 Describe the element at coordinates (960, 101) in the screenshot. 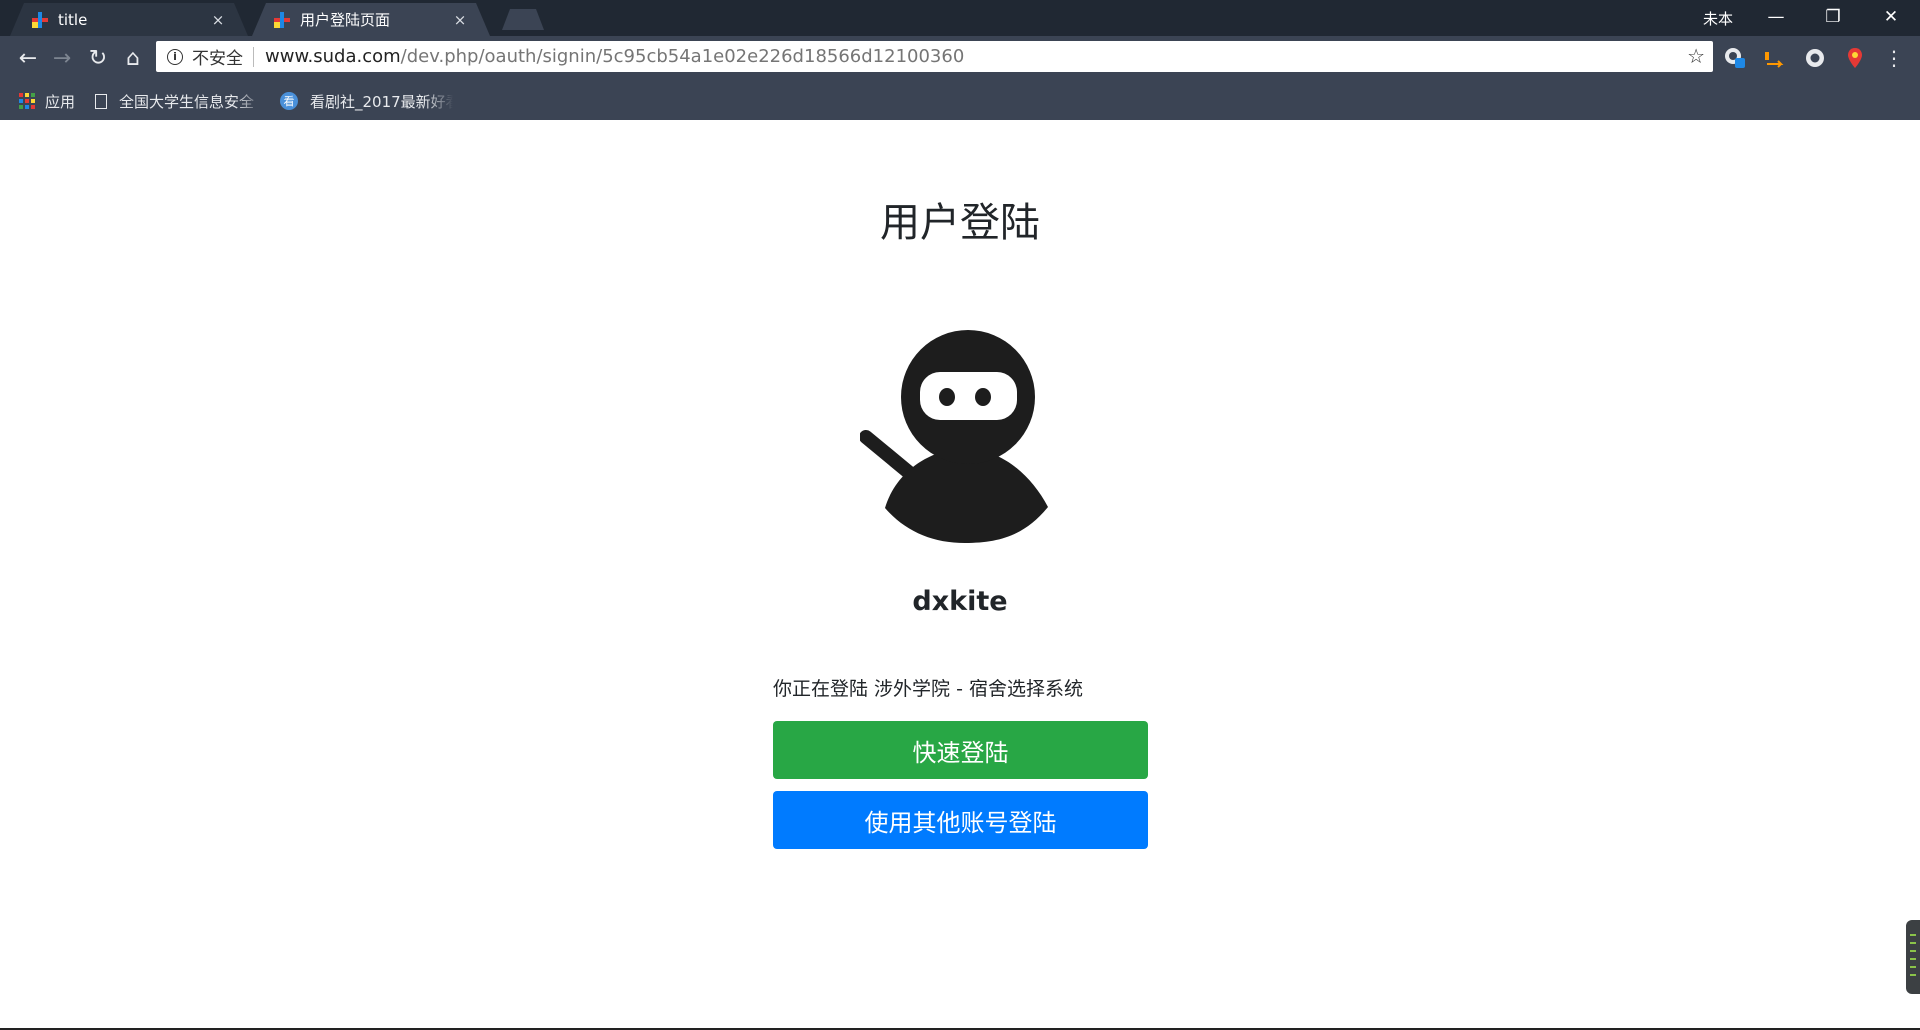

I see `bookmarks-bar: 应用 全国大学生信息安全 看 看剧社_2017最新好看` at that location.